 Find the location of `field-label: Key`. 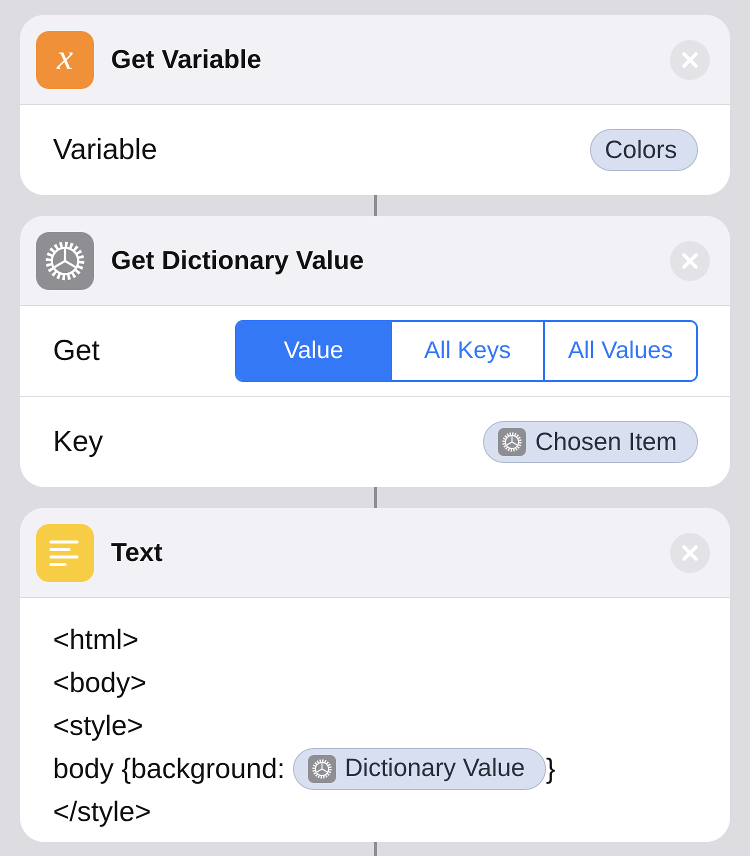

field-label: Key is located at coordinates (78, 442).